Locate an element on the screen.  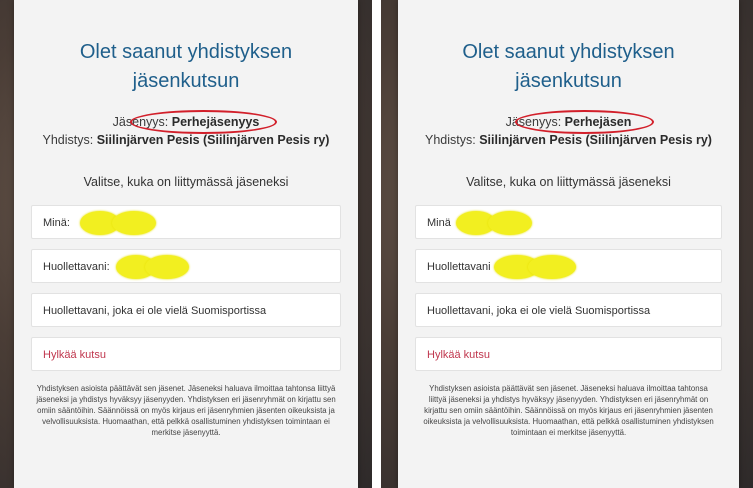
option-dependent: Huollettavani is located at coordinates (568, 266).